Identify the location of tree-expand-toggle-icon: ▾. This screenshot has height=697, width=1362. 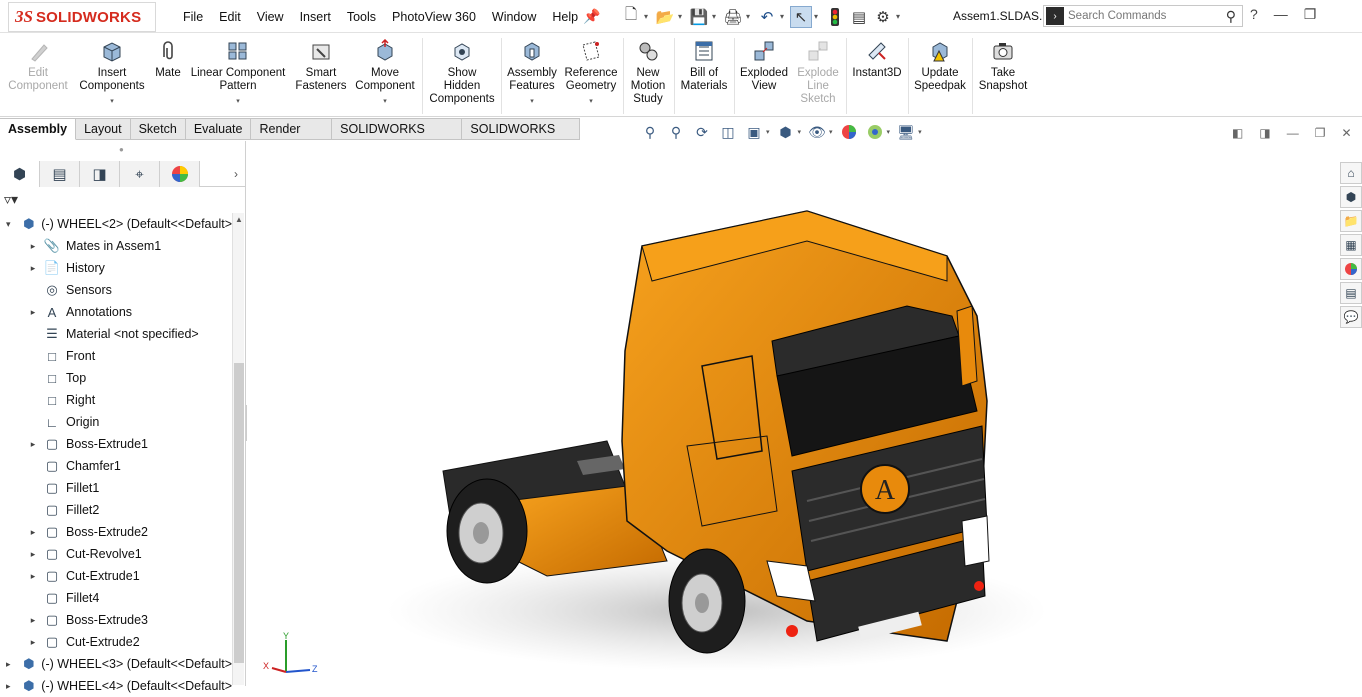
(8, 224).